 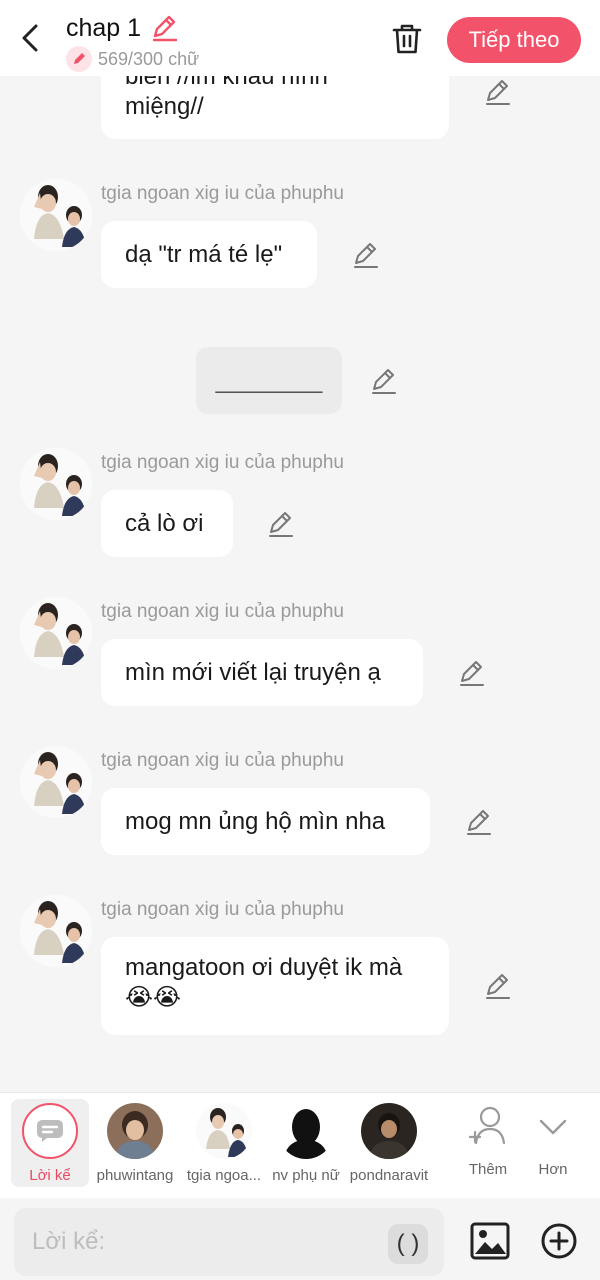 I want to click on character-item: phuwintang, so click(x=135, y=1146).